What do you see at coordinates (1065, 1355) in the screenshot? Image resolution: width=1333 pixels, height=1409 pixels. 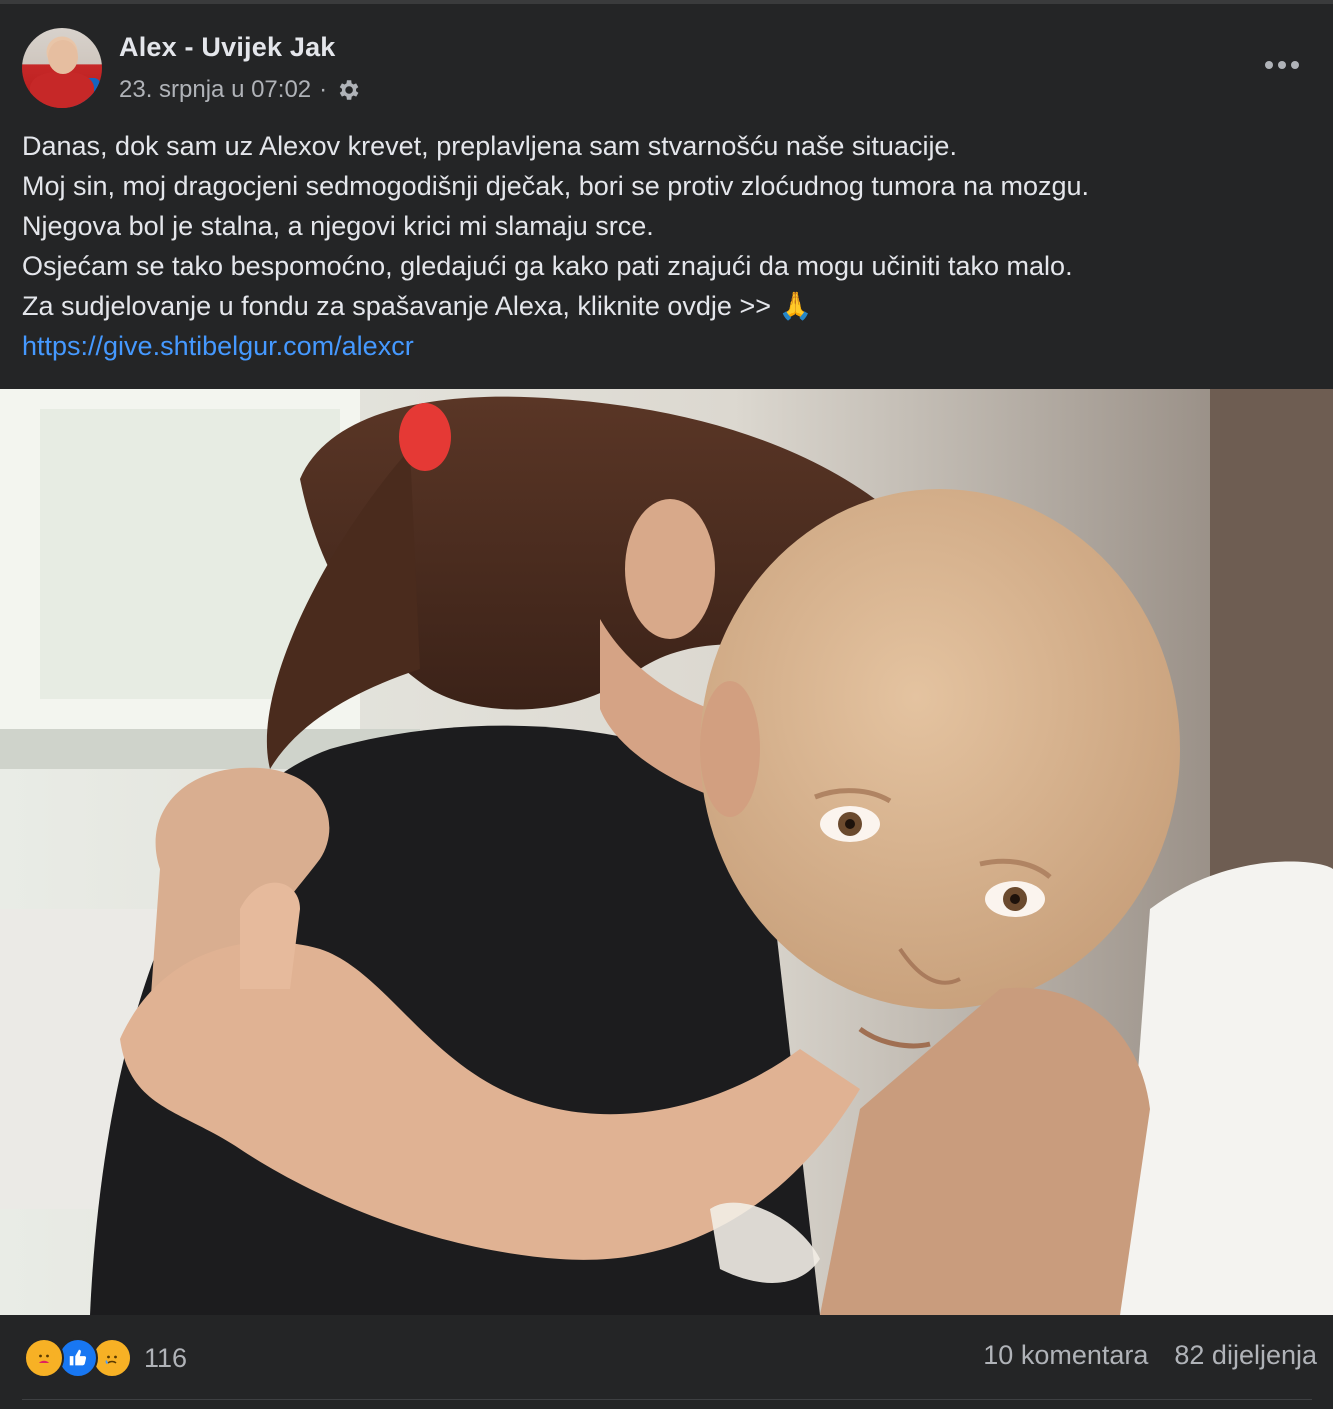 I see `comments-count: 10 komentara` at bounding box center [1065, 1355].